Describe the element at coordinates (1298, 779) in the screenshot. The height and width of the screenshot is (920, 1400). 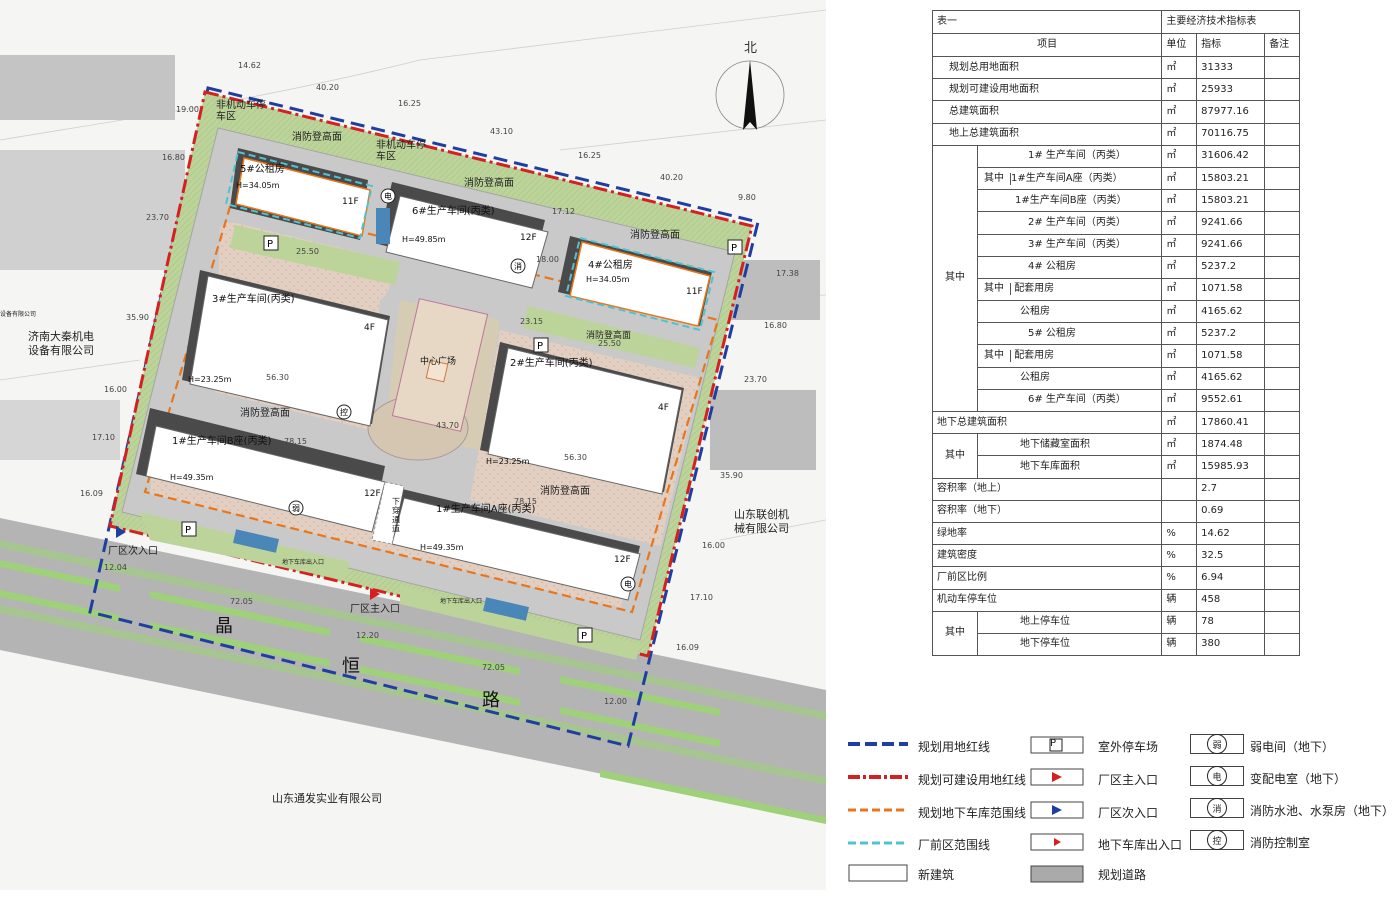
I see `legend-label: 变配电室（地下）` at that location.